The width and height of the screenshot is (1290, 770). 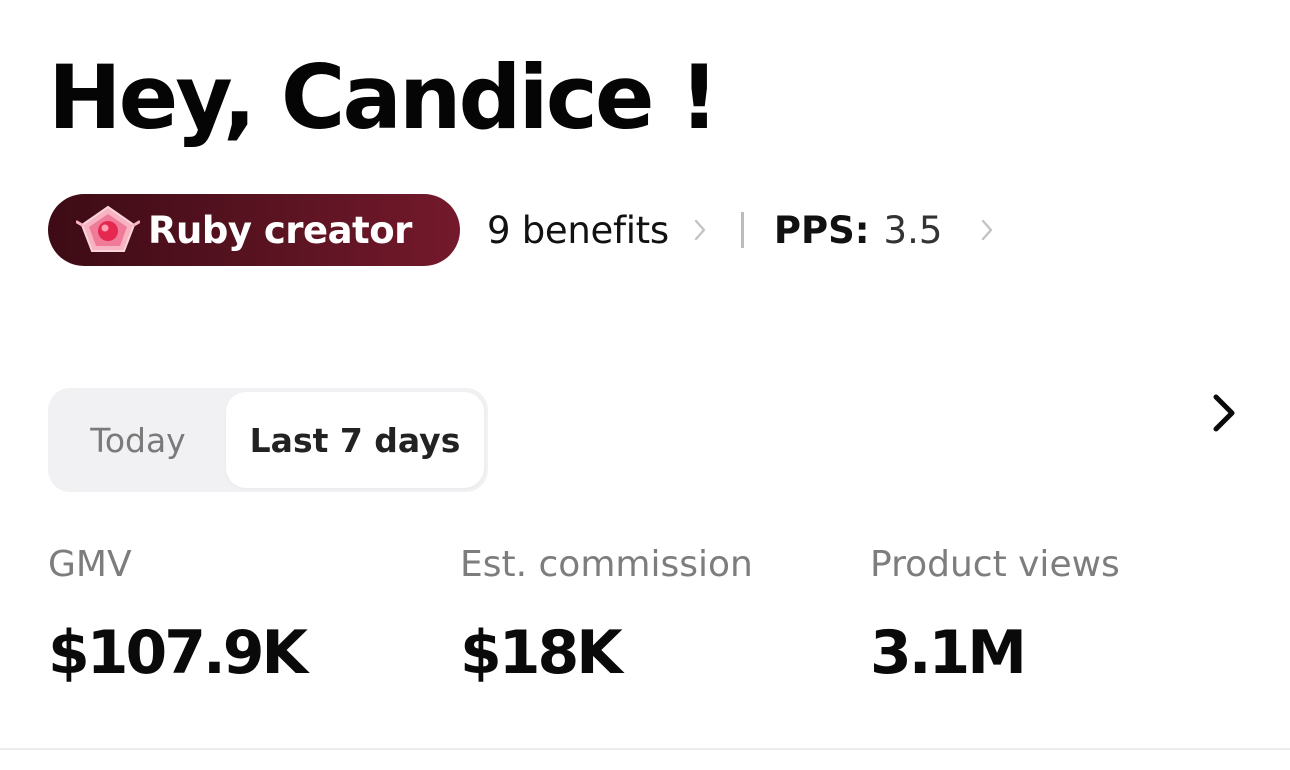 What do you see at coordinates (355, 440) in the screenshot?
I see `period-option-last-7-days: Last 7 days` at bounding box center [355, 440].